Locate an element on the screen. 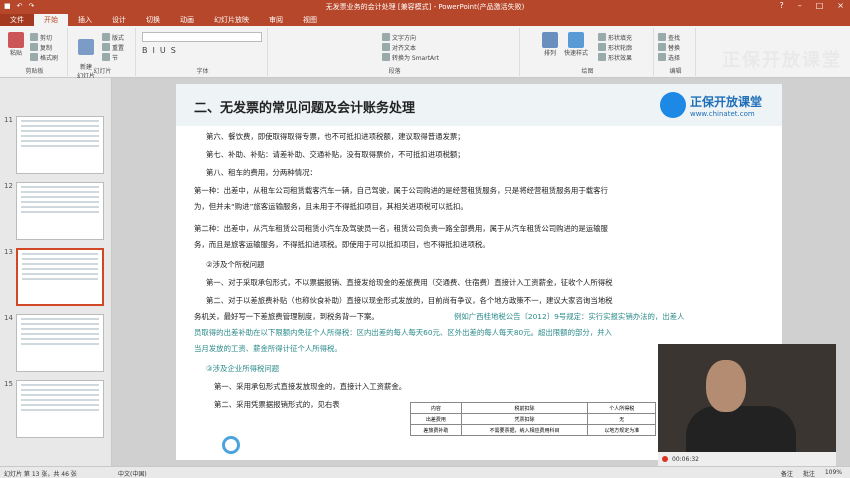 The height and width of the screenshot is (478, 850). section-button: 节 is located at coordinates (113, 57).